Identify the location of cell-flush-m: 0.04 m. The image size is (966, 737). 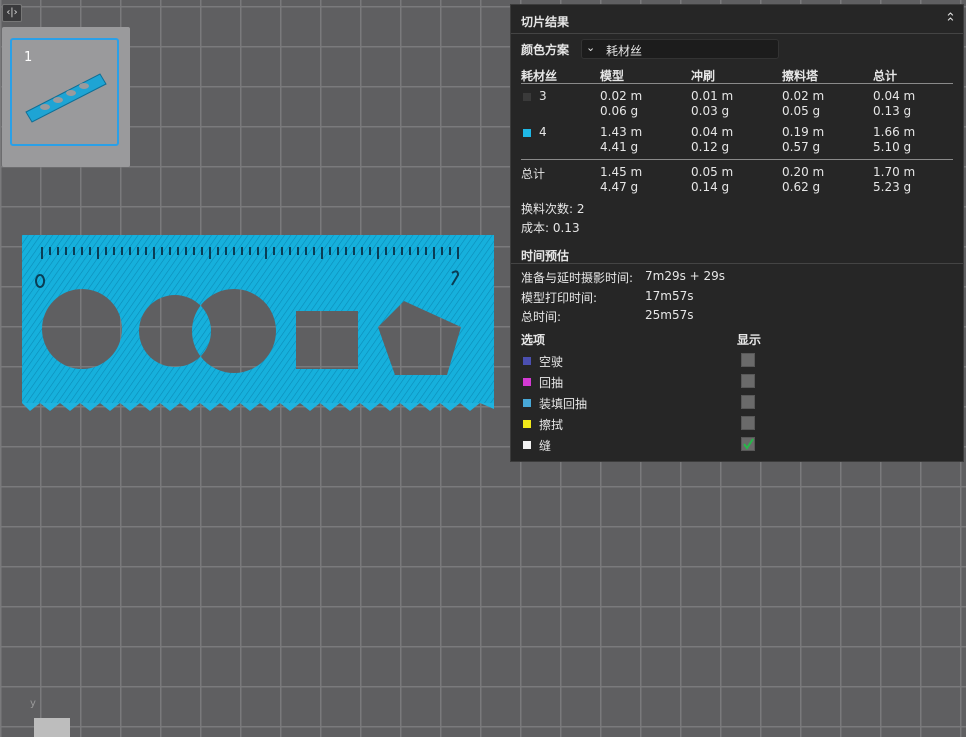
(712, 132).